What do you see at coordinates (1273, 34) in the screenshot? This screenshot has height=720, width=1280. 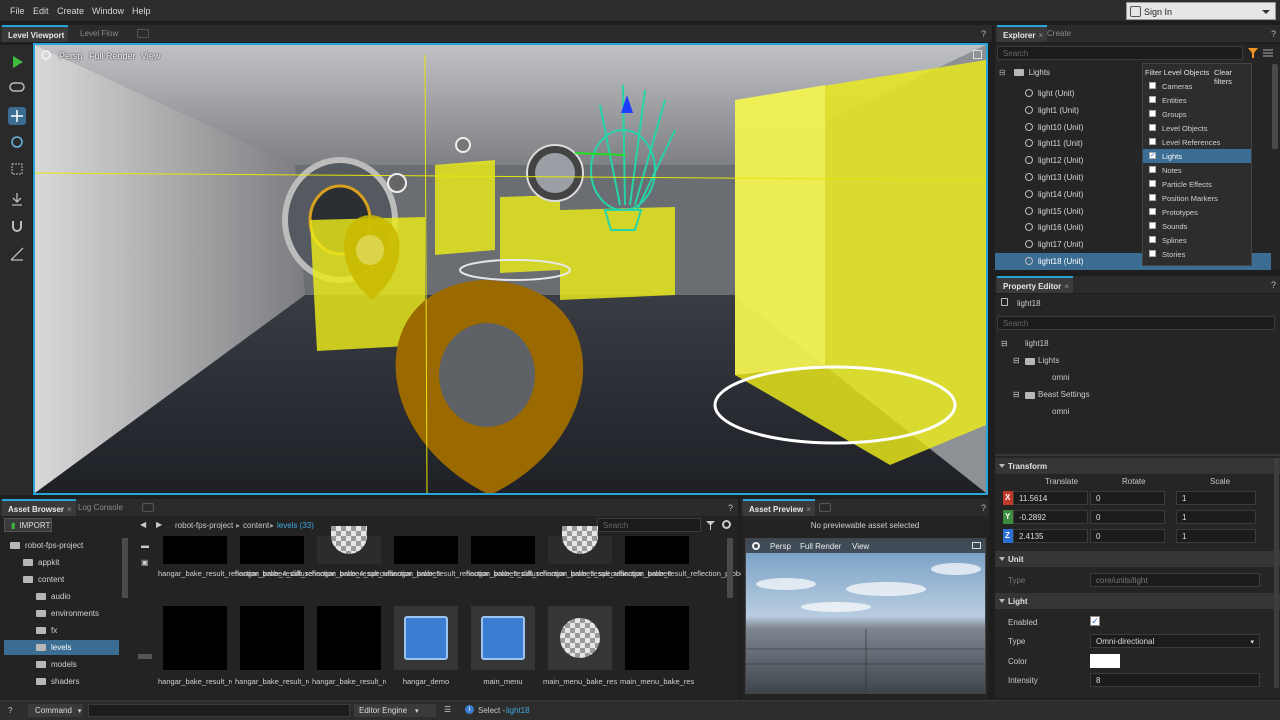 I see `explorer-help-icon: ?` at bounding box center [1273, 34].